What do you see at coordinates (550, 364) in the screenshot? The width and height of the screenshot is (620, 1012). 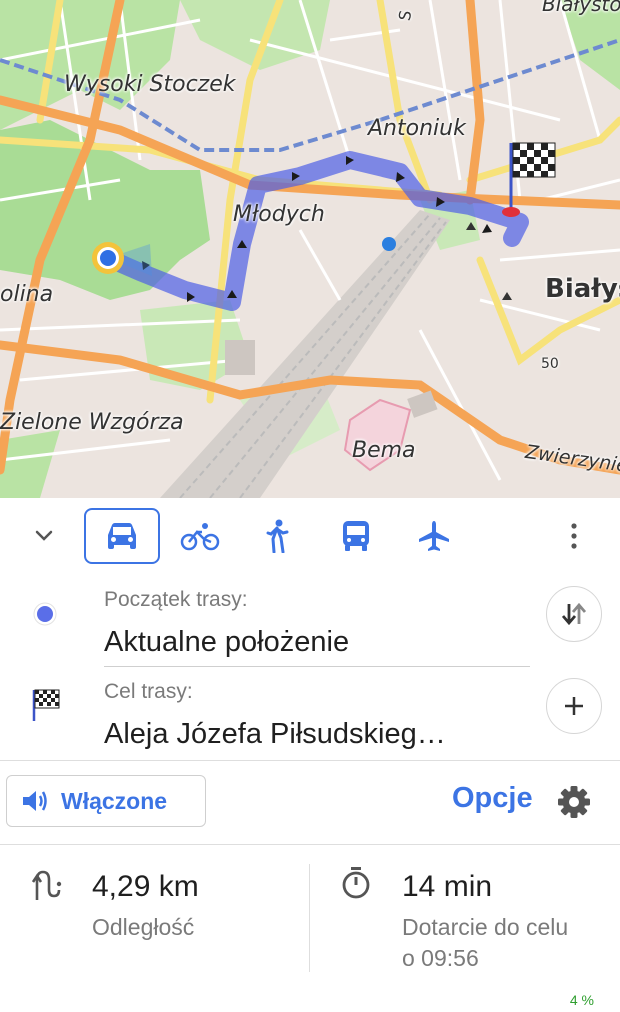 I see `road-label: 50` at bounding box center [550, 364].